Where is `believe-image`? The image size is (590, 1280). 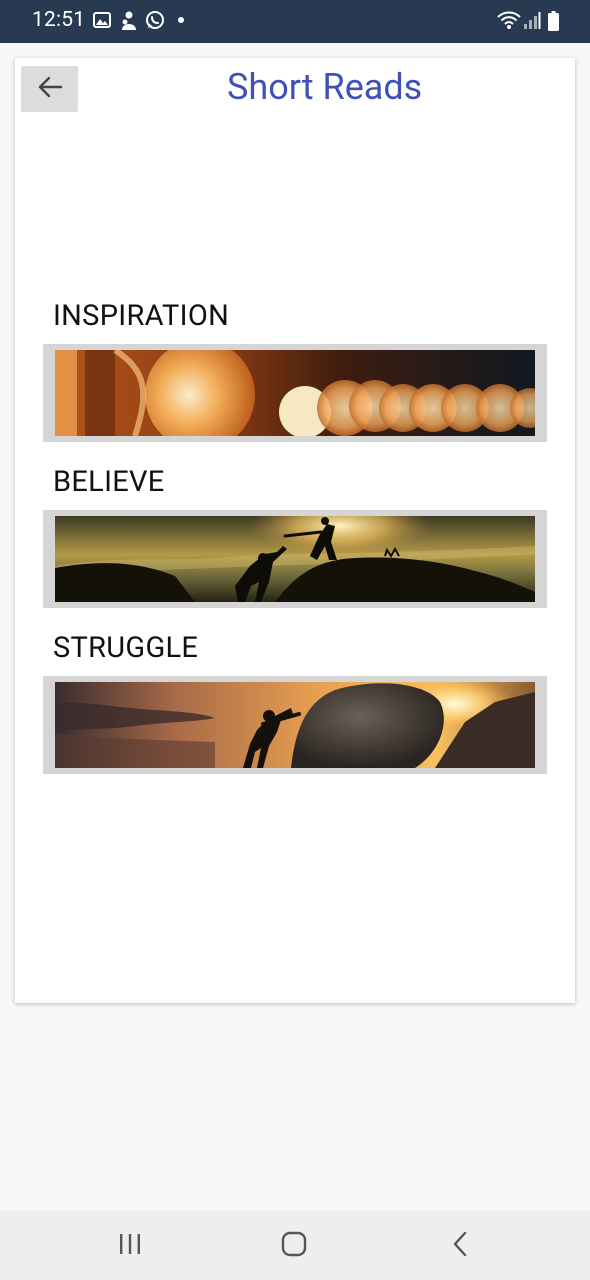
believe-image is located at coordinates (295, 559).